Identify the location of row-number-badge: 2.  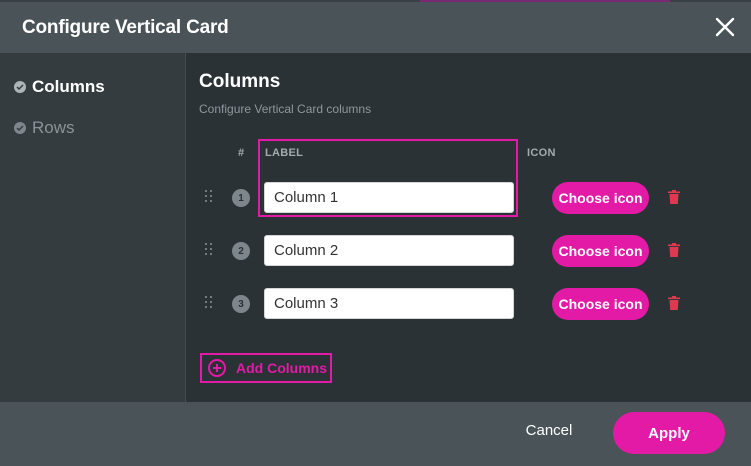
(241, 251).